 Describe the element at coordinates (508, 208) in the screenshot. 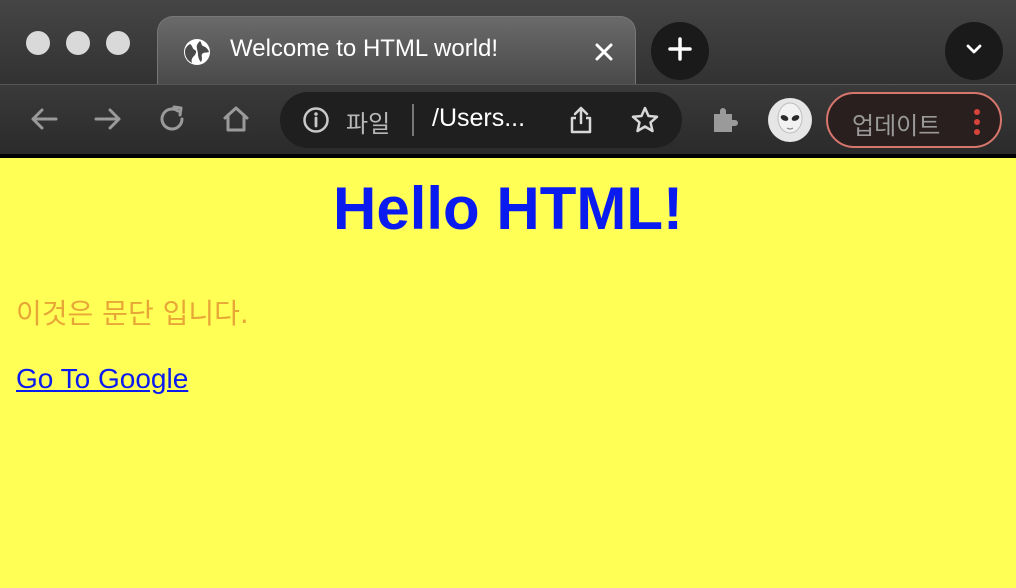

I see `page-heading: Hello HTML!` at that location.